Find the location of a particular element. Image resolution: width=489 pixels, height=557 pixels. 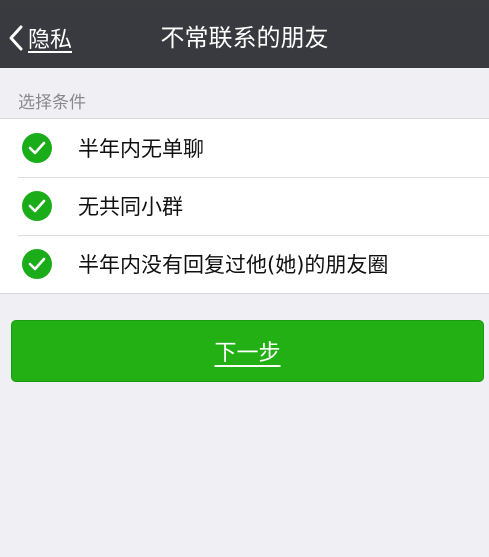

condition-option-no-moments-reply: 半年内没有回复过他(她)的朋友圈 is located at coordinates (244, 264).